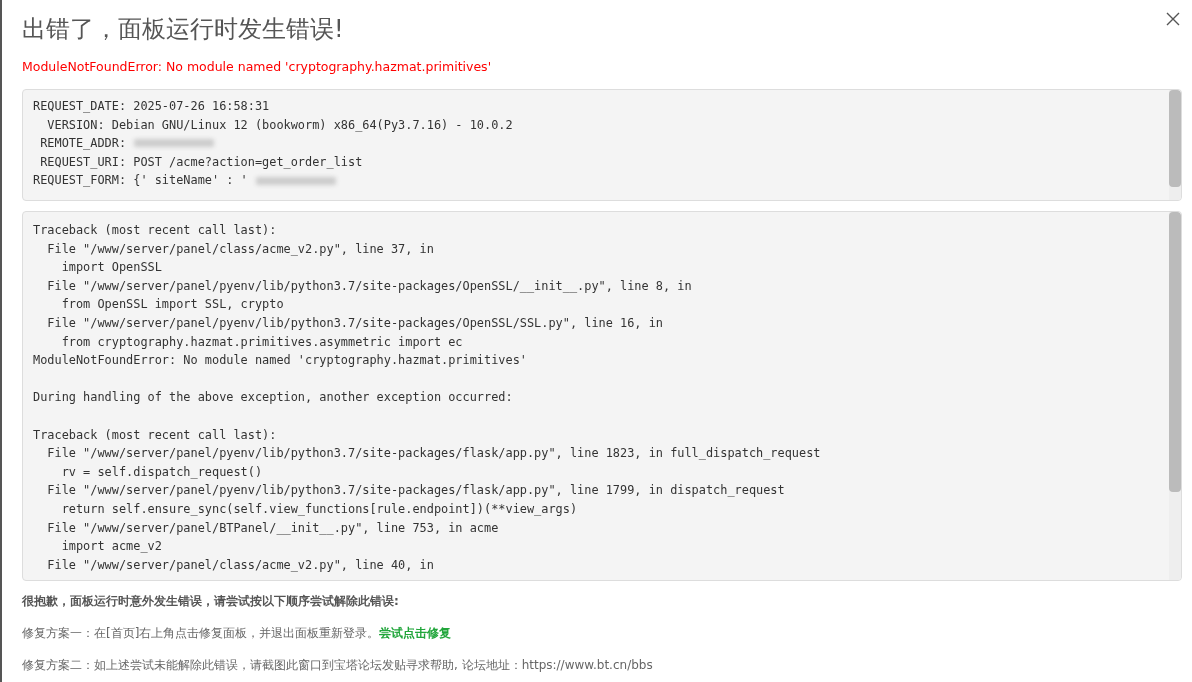 Image resolution: width=1192 pixels, height=682 pixels. I want to click on traceback-line: import OpenSSL, so click(111, 268).